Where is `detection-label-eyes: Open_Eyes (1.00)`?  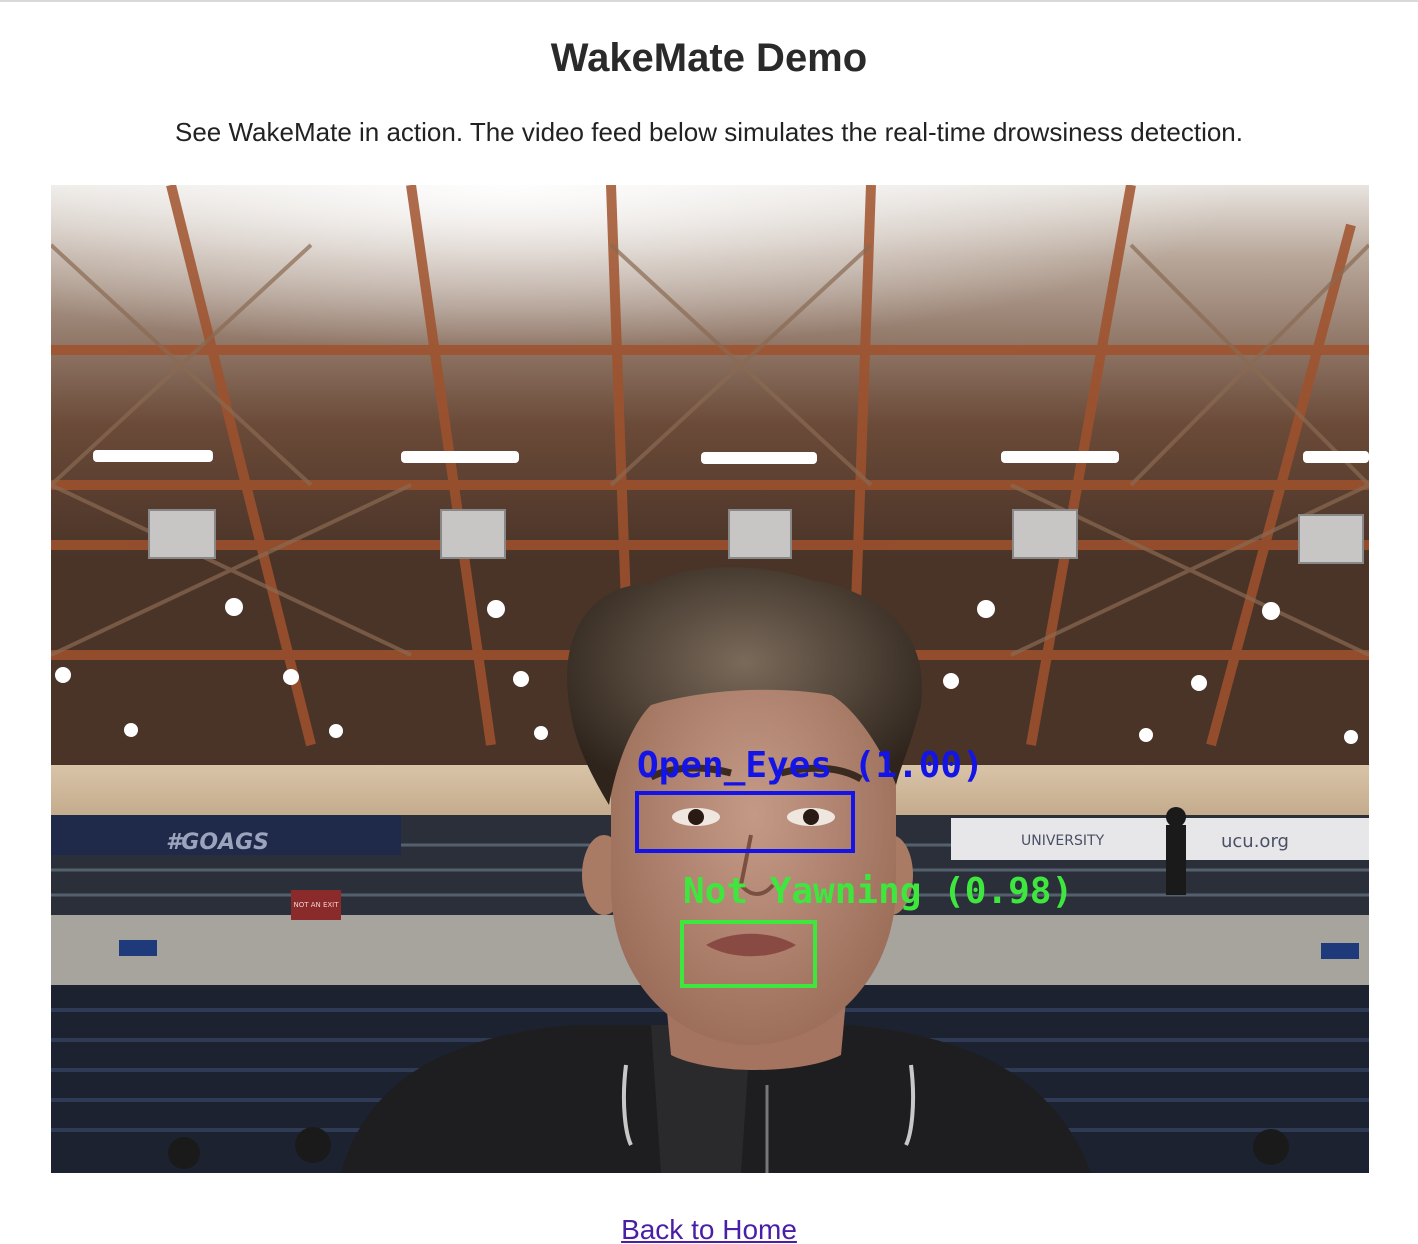 detection-label-eyes: Open_Eyes (1.00) is located at coordinates (810, 765).